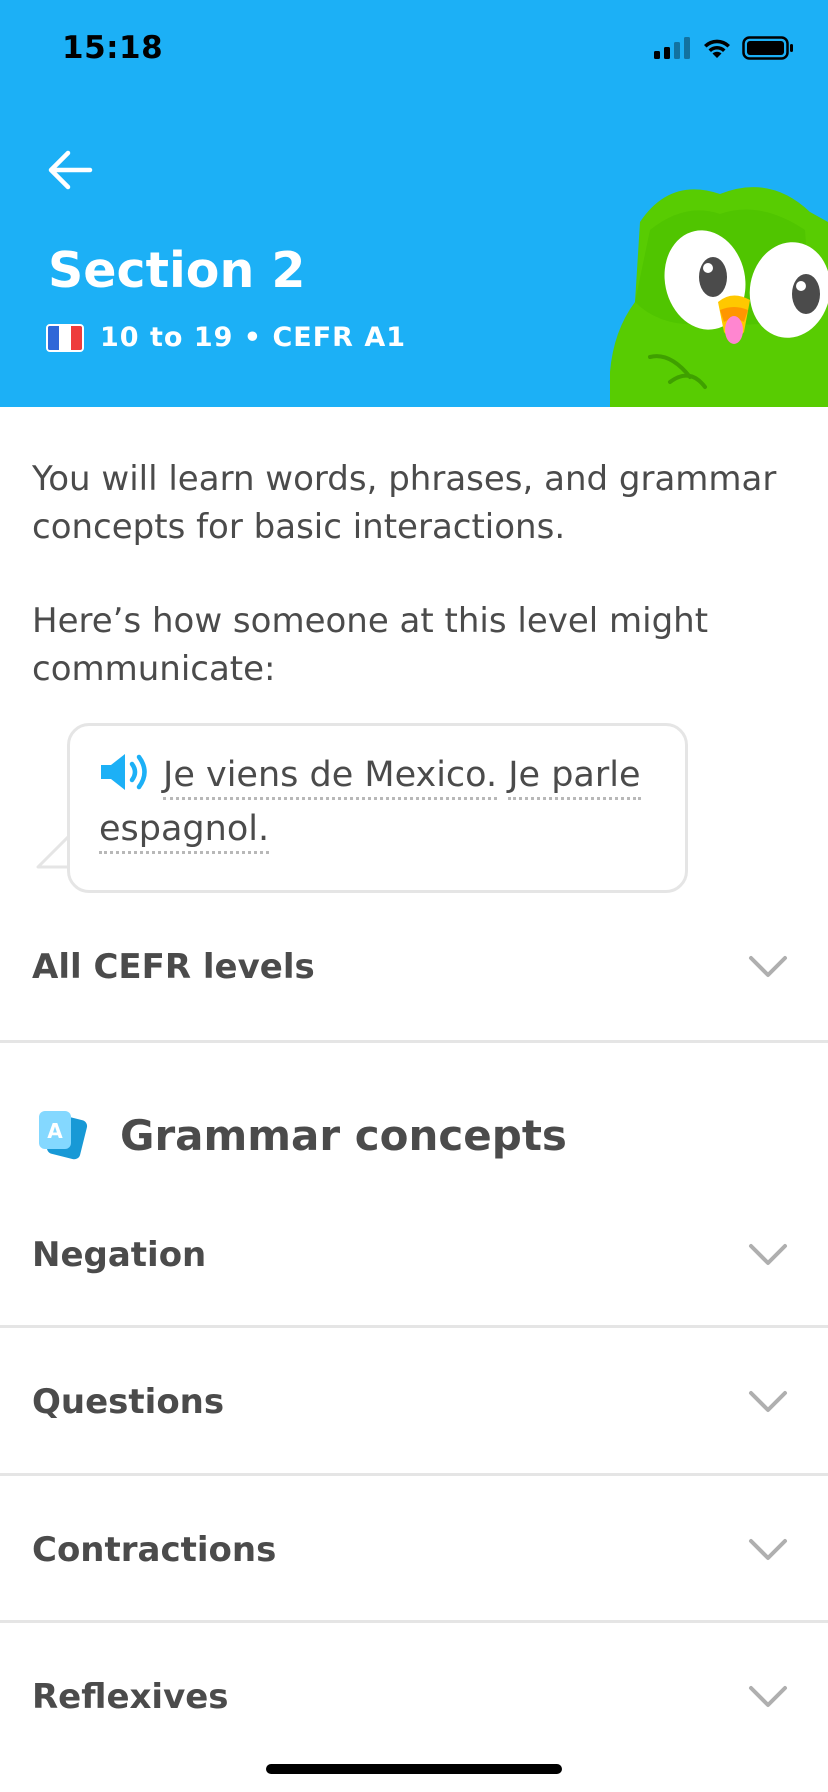 This screenshot has width=828, height=1792. Describe the element at coordinates (154, 1550) in the screenshot. I see `grammar-item-label: Contractions` at that location.